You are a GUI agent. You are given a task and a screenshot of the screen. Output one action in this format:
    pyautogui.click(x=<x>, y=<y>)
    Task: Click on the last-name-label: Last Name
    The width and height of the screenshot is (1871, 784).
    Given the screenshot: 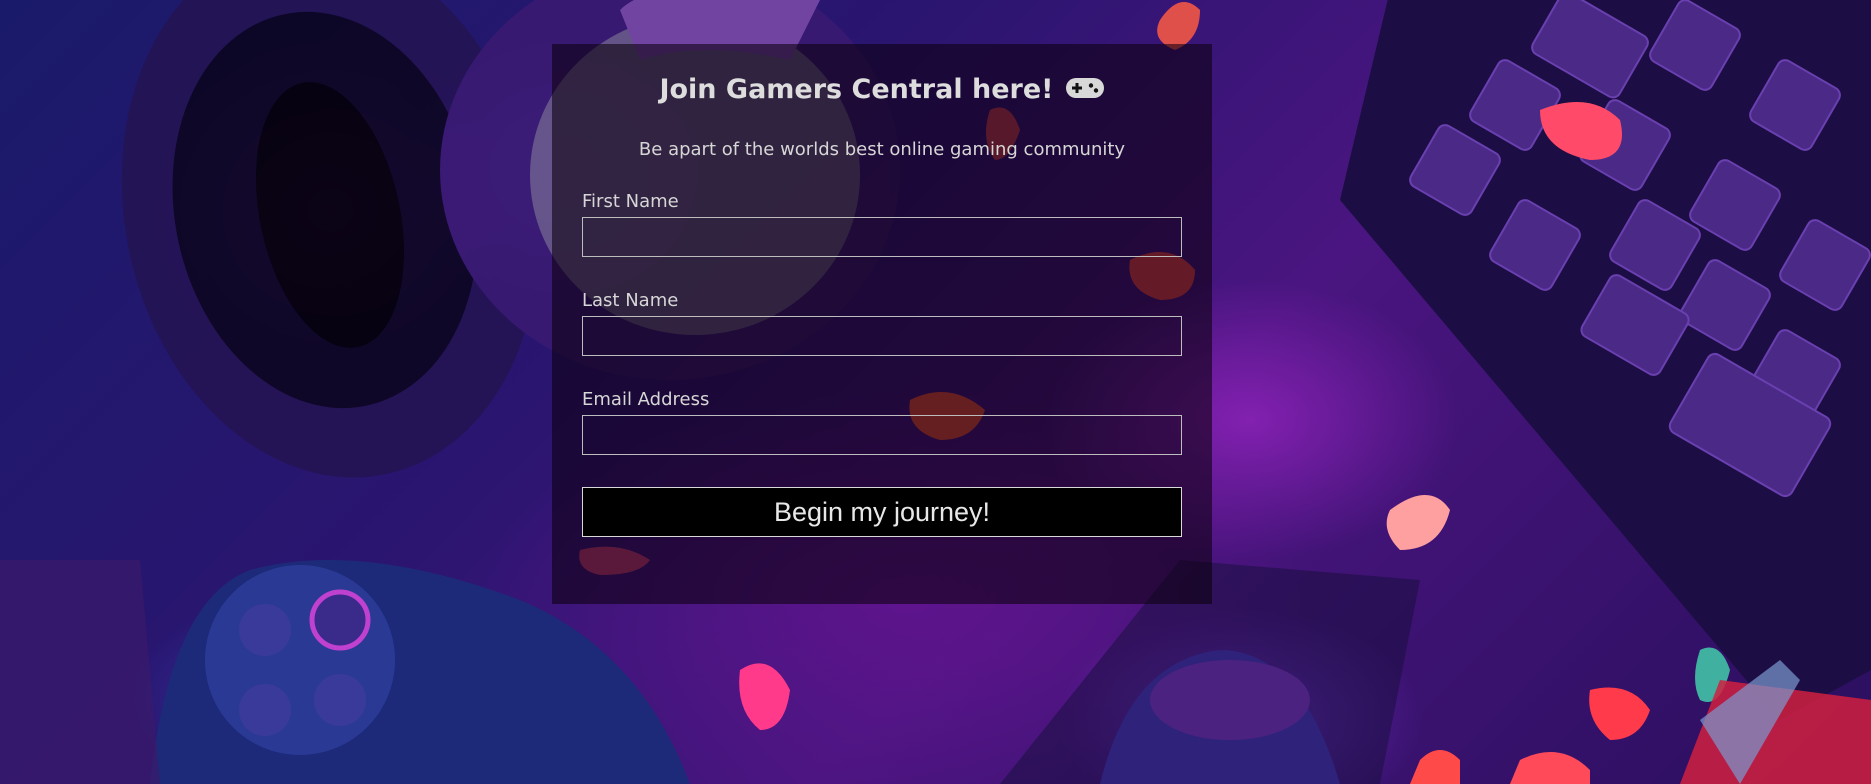 What is the action you would take?
    pyautogui.click(x=630, y=300)
    